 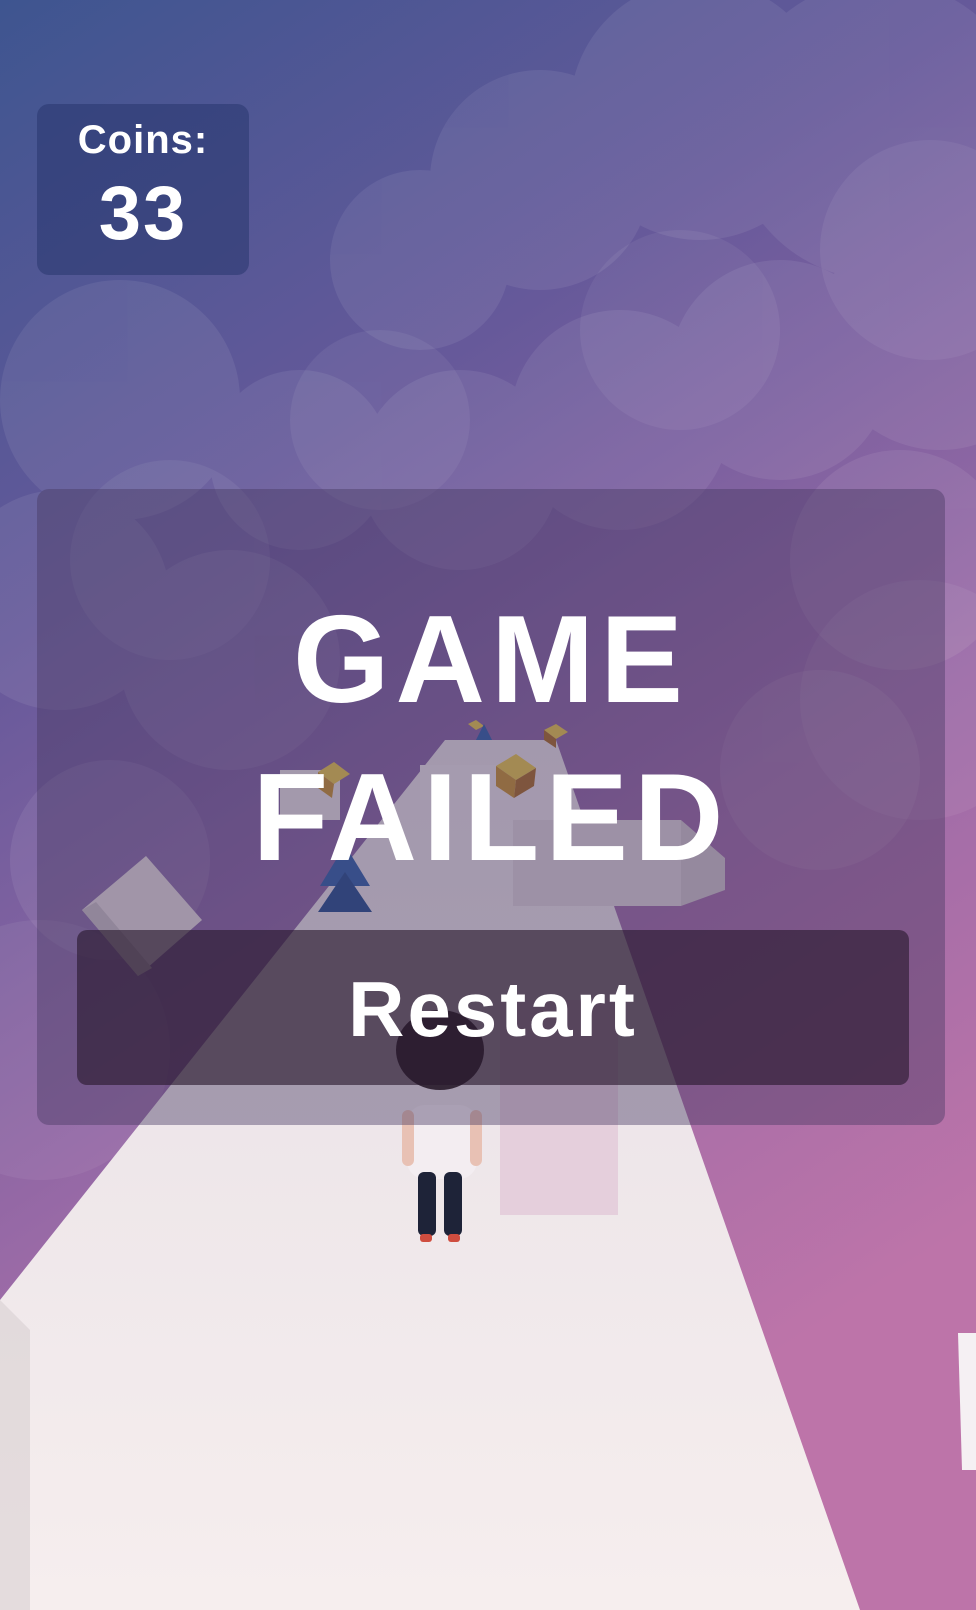 What do you see at coordinates (143, 213) in the screenshot?
I see `coins-value: 33` at bounding box center [143, 213].